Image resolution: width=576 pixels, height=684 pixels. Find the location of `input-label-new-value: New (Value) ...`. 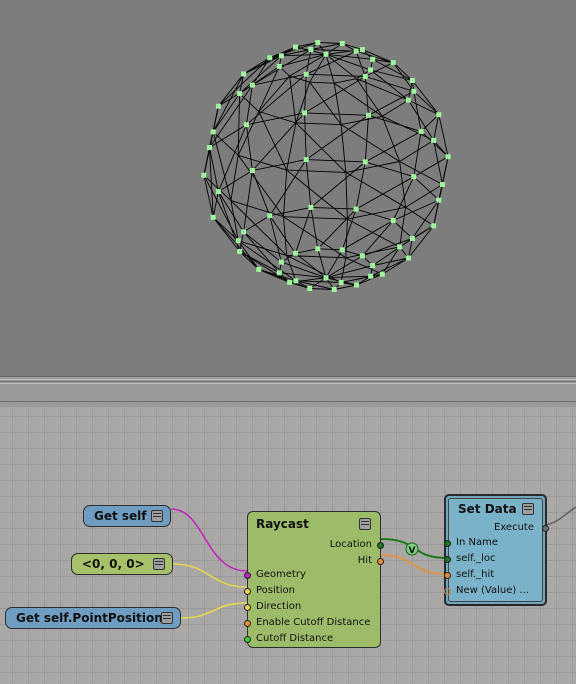

input-label-new-value: New (Value) ... is located at coordinates (492, 590).